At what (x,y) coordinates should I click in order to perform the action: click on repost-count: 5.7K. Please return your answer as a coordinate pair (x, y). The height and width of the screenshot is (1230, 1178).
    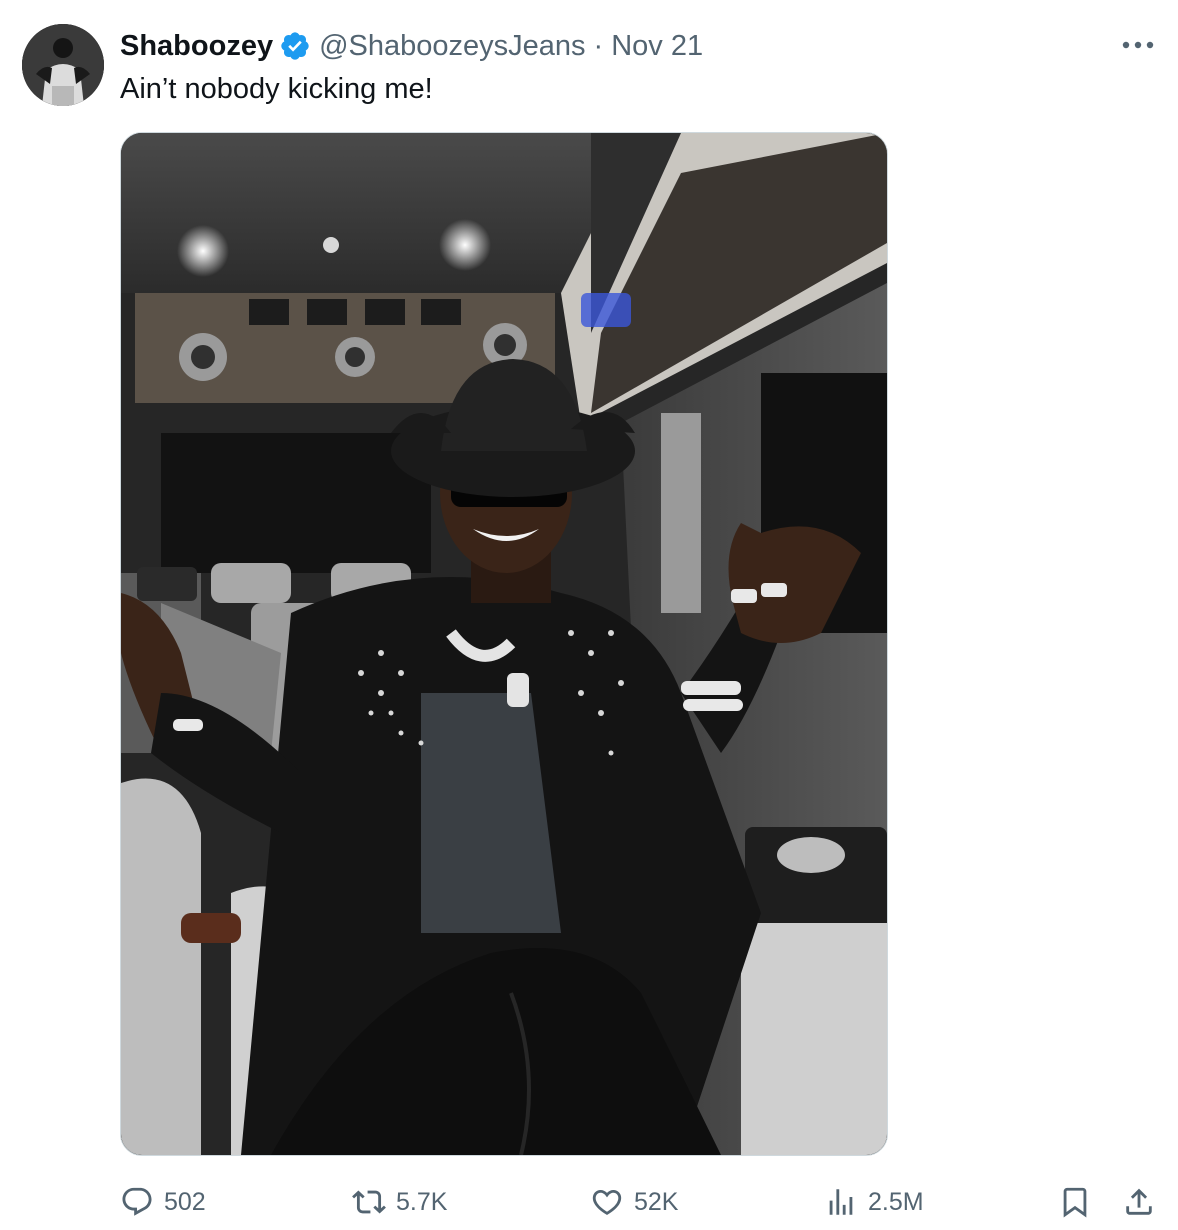
    Looking at the image, I should click on (422, 1201).